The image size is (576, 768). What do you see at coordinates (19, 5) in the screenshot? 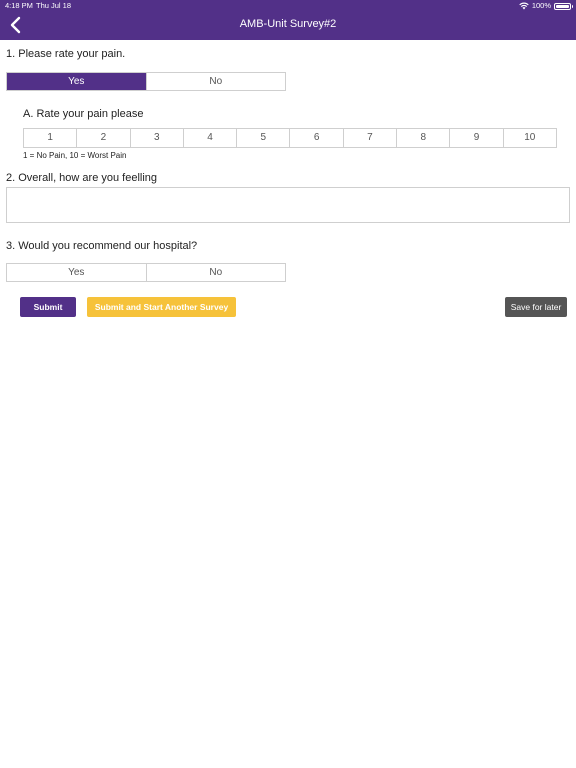
I see `status-time: 4:18 PM` at bounding box center [19, 5].